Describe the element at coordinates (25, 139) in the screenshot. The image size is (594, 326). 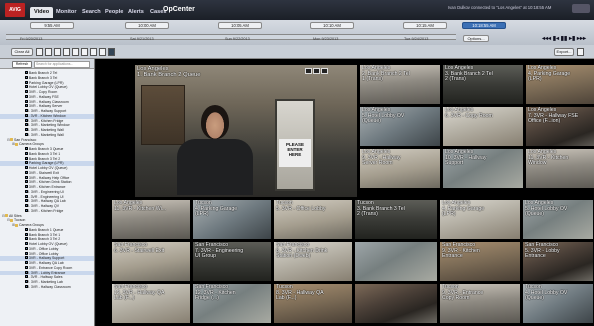
I see `tree-item-label: San Francisco` at that location.